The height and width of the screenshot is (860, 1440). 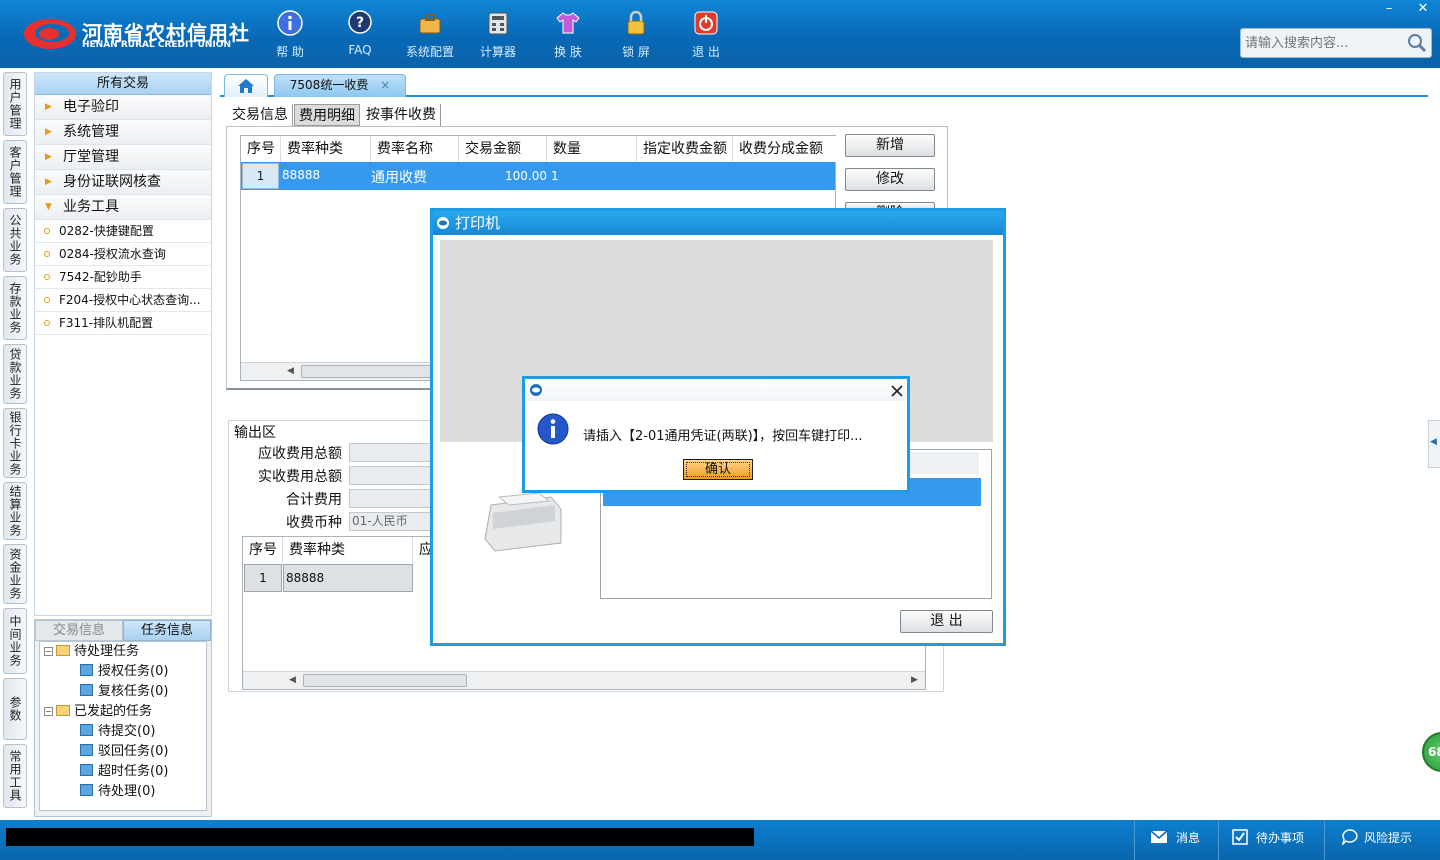 What do you see at coordinates (112, 182) in the screenshot?
I see `nav-group-label: 身份证联网核查` at bounding box center [112, 182].